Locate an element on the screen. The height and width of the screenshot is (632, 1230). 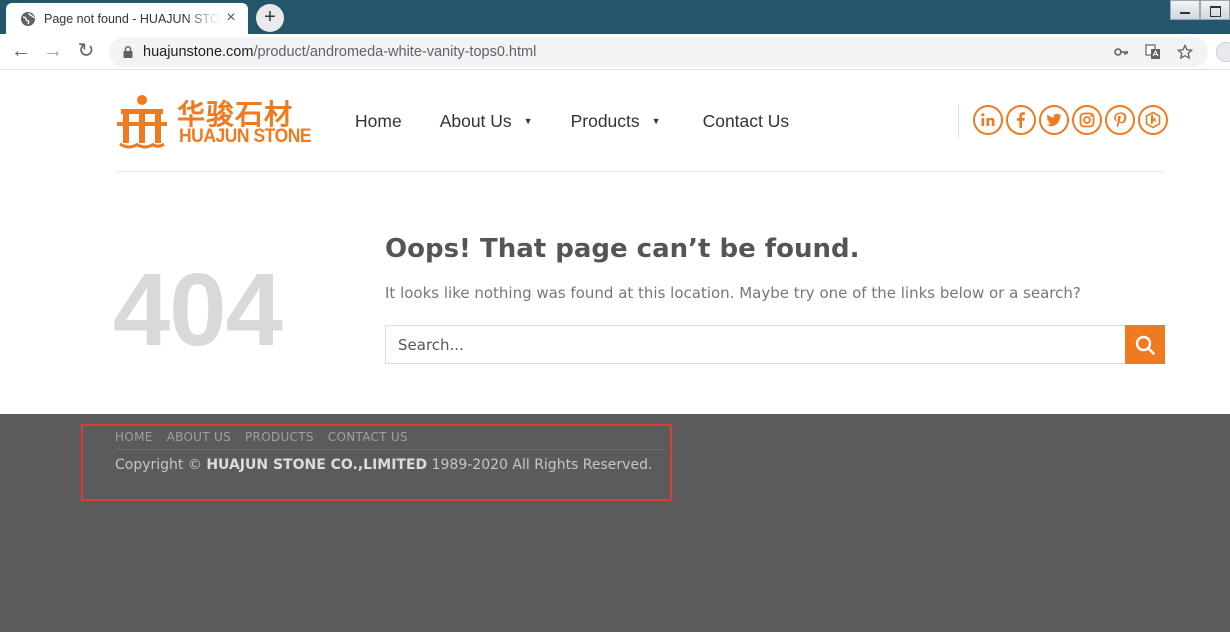
nav-divider is located at coordinates (958, 121).